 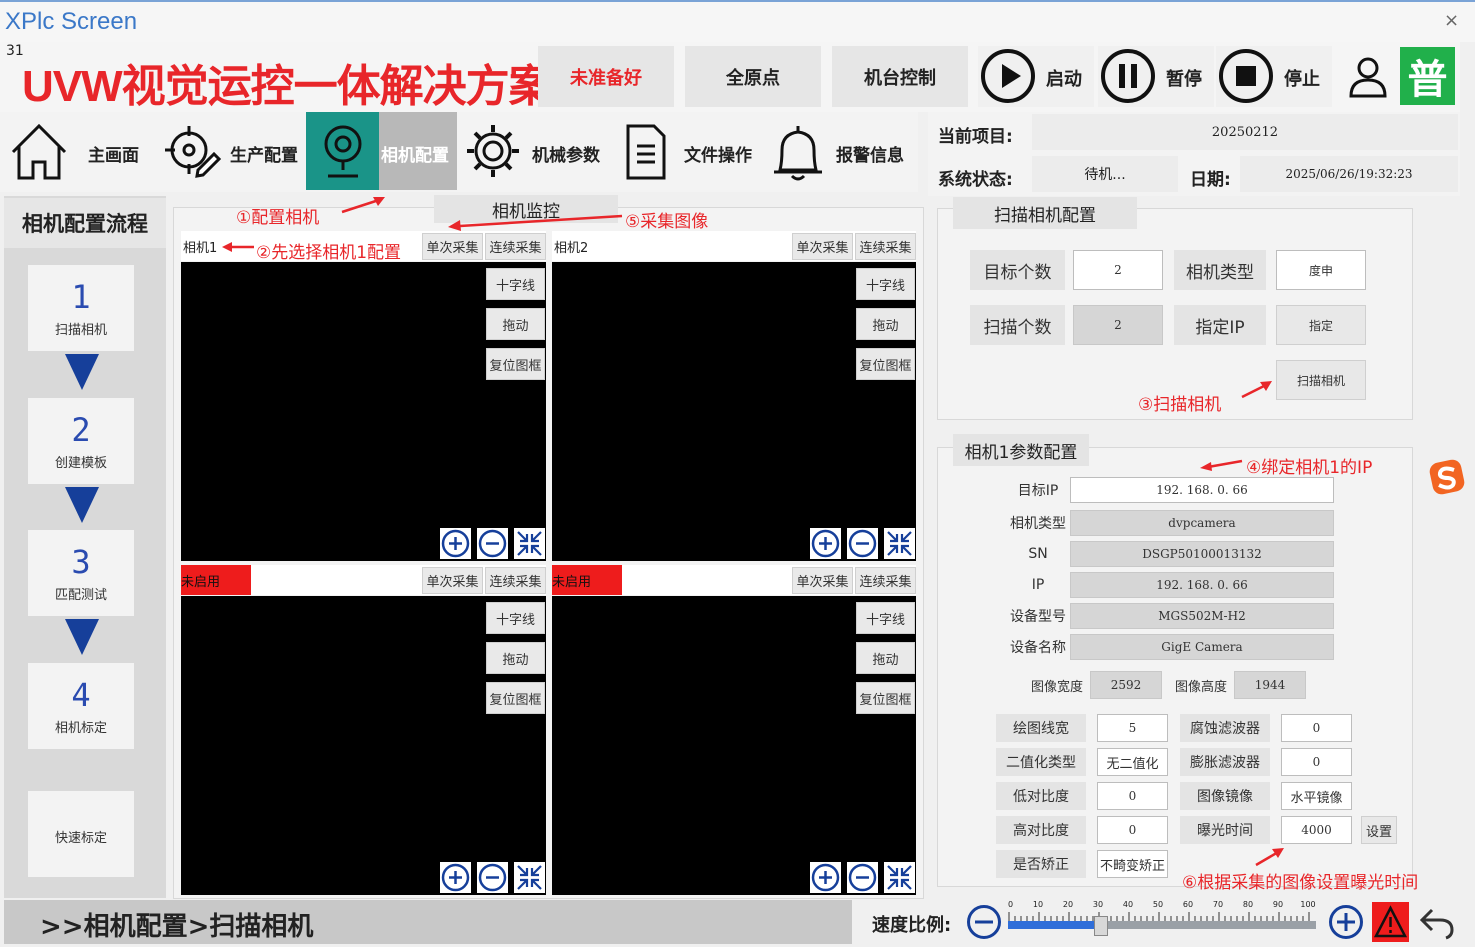 What do you see at coordinates (822, 246) in the screenshot?
I see `cam2-single-capture: 单次采集` at bounding box center [822, 246].